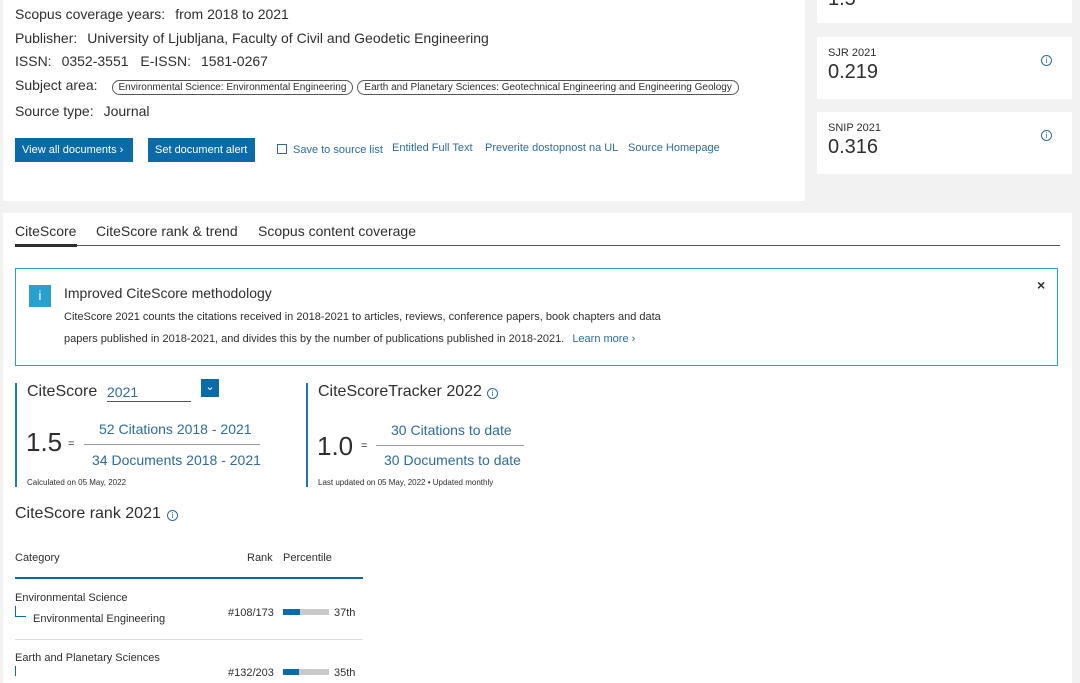  What do you see at coordinates (99, 619) in the screenshot?
I see `table-row-subcategory: Environmental Engineering` at bounding box center [99, 619].